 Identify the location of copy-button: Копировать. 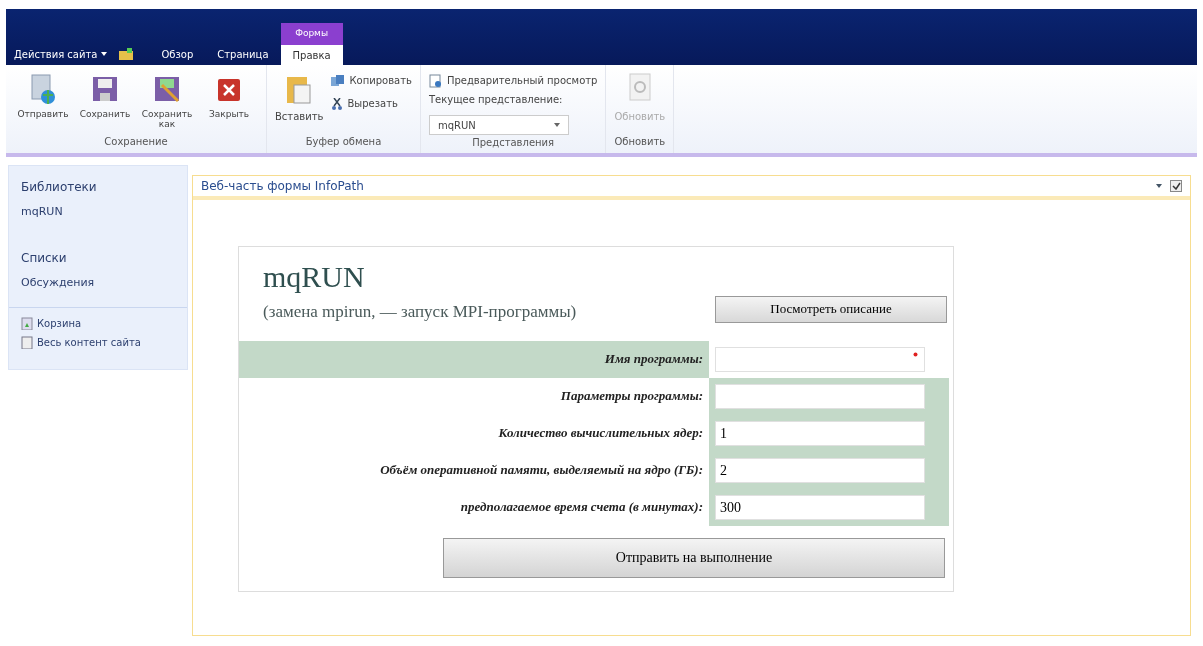
(371, 80).